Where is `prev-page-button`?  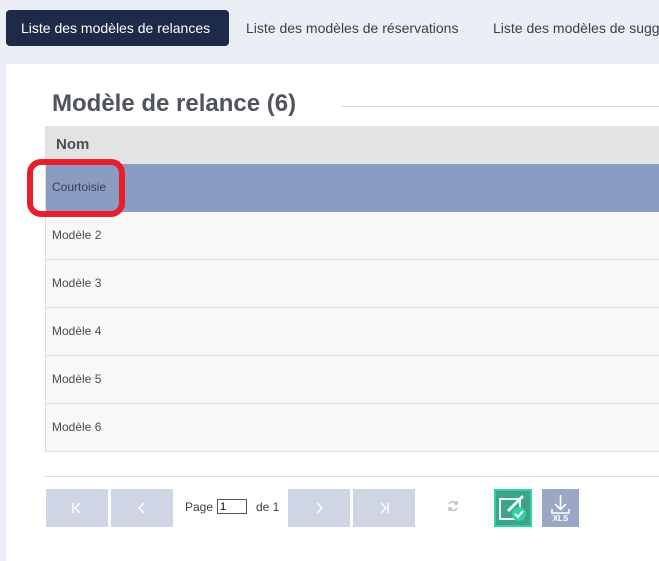 prev-page-button is located at coordinates (142, 508).